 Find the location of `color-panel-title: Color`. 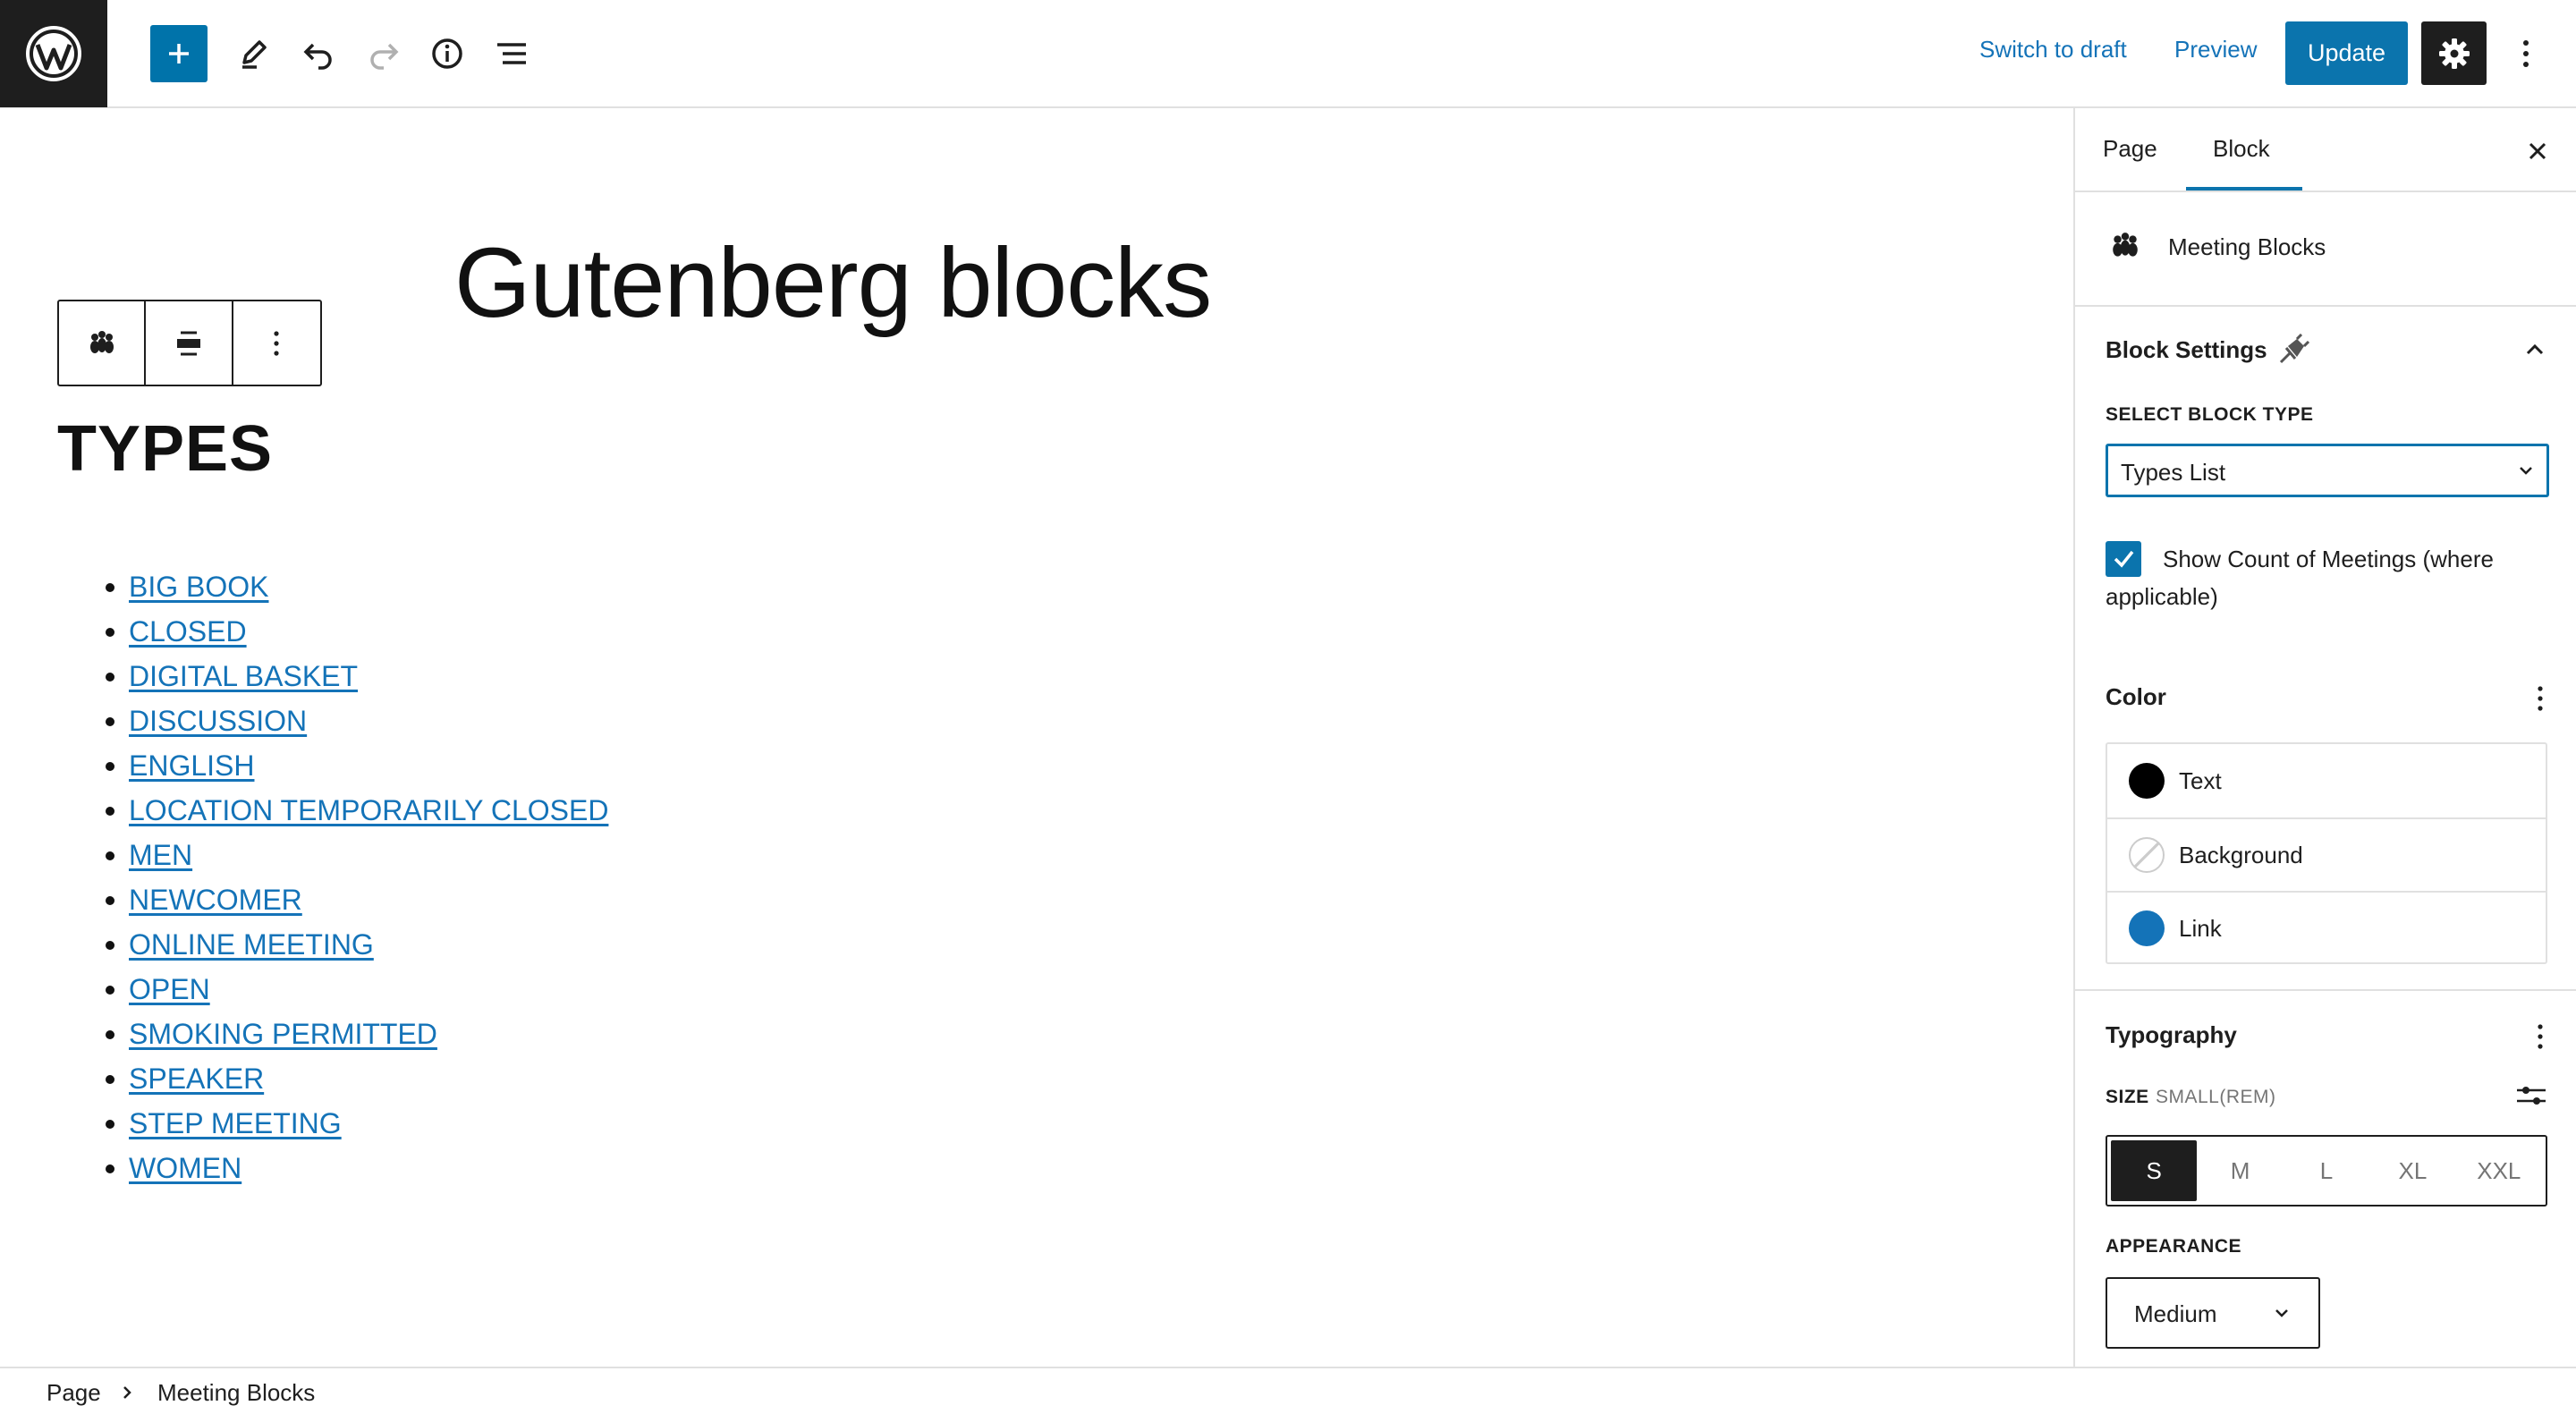

color-panel-title: Color is located at coordinates (2136, 696).